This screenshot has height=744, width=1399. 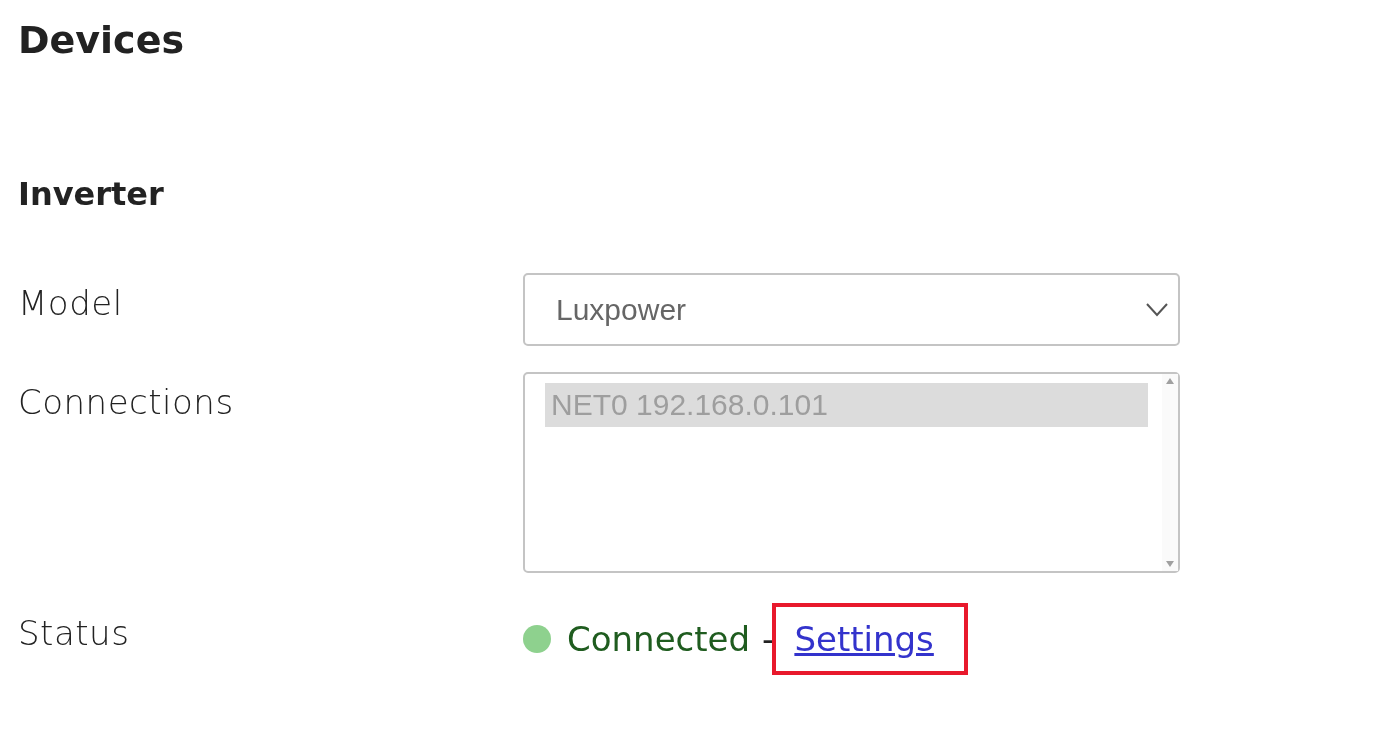 I want to click on field-label: Model, so click(x=71, y=303).